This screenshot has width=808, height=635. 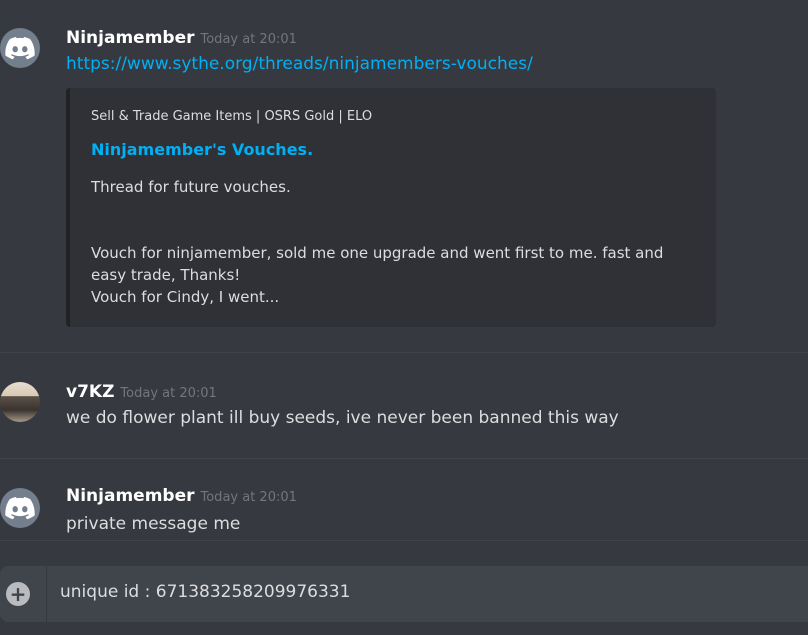 What do you see at coordinates (90, 392) in the screenshot?
I see `author-name: v7KZ` at bounding box center [90, 392].